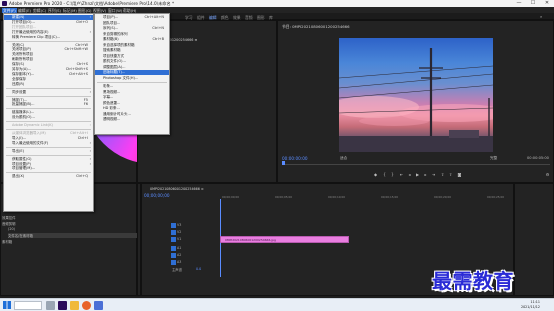  What do you see at coordinates (132, 28) in the screenshot?
I see `new-submenu-item: 序列(S)... Ctrl+N` at bounding box center [132, 28].